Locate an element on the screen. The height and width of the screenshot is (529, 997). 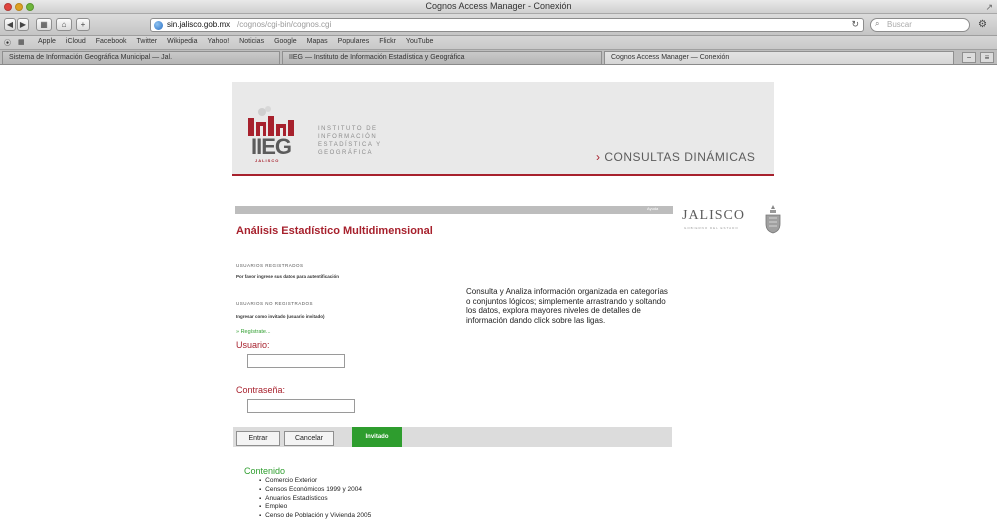
home-icon: ⌂ is located at coordinates (64, 24).